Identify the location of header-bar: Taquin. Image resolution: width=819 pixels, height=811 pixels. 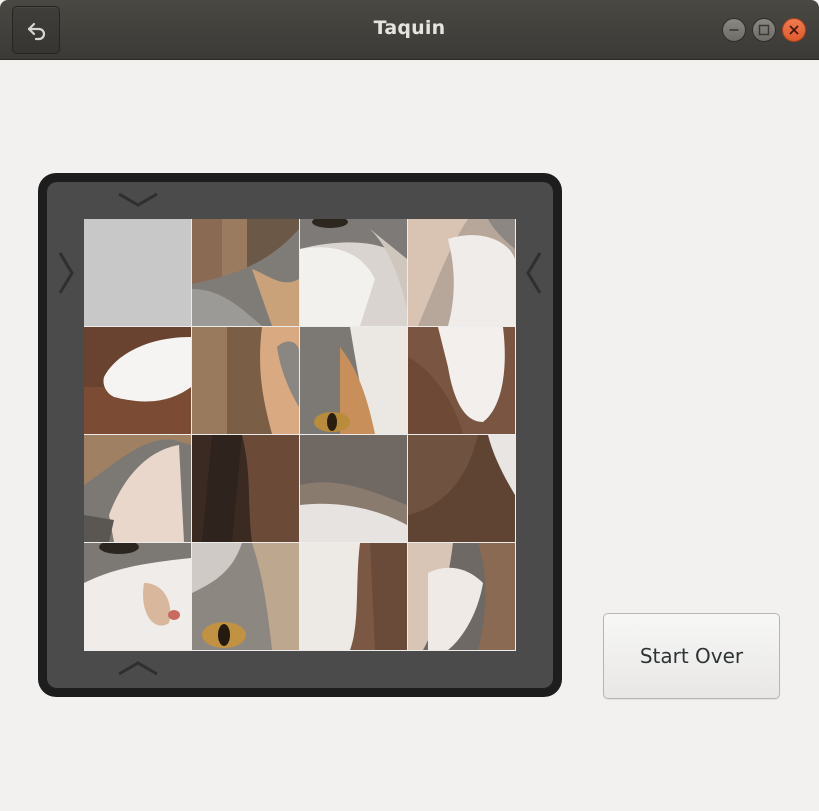
(409, 30).